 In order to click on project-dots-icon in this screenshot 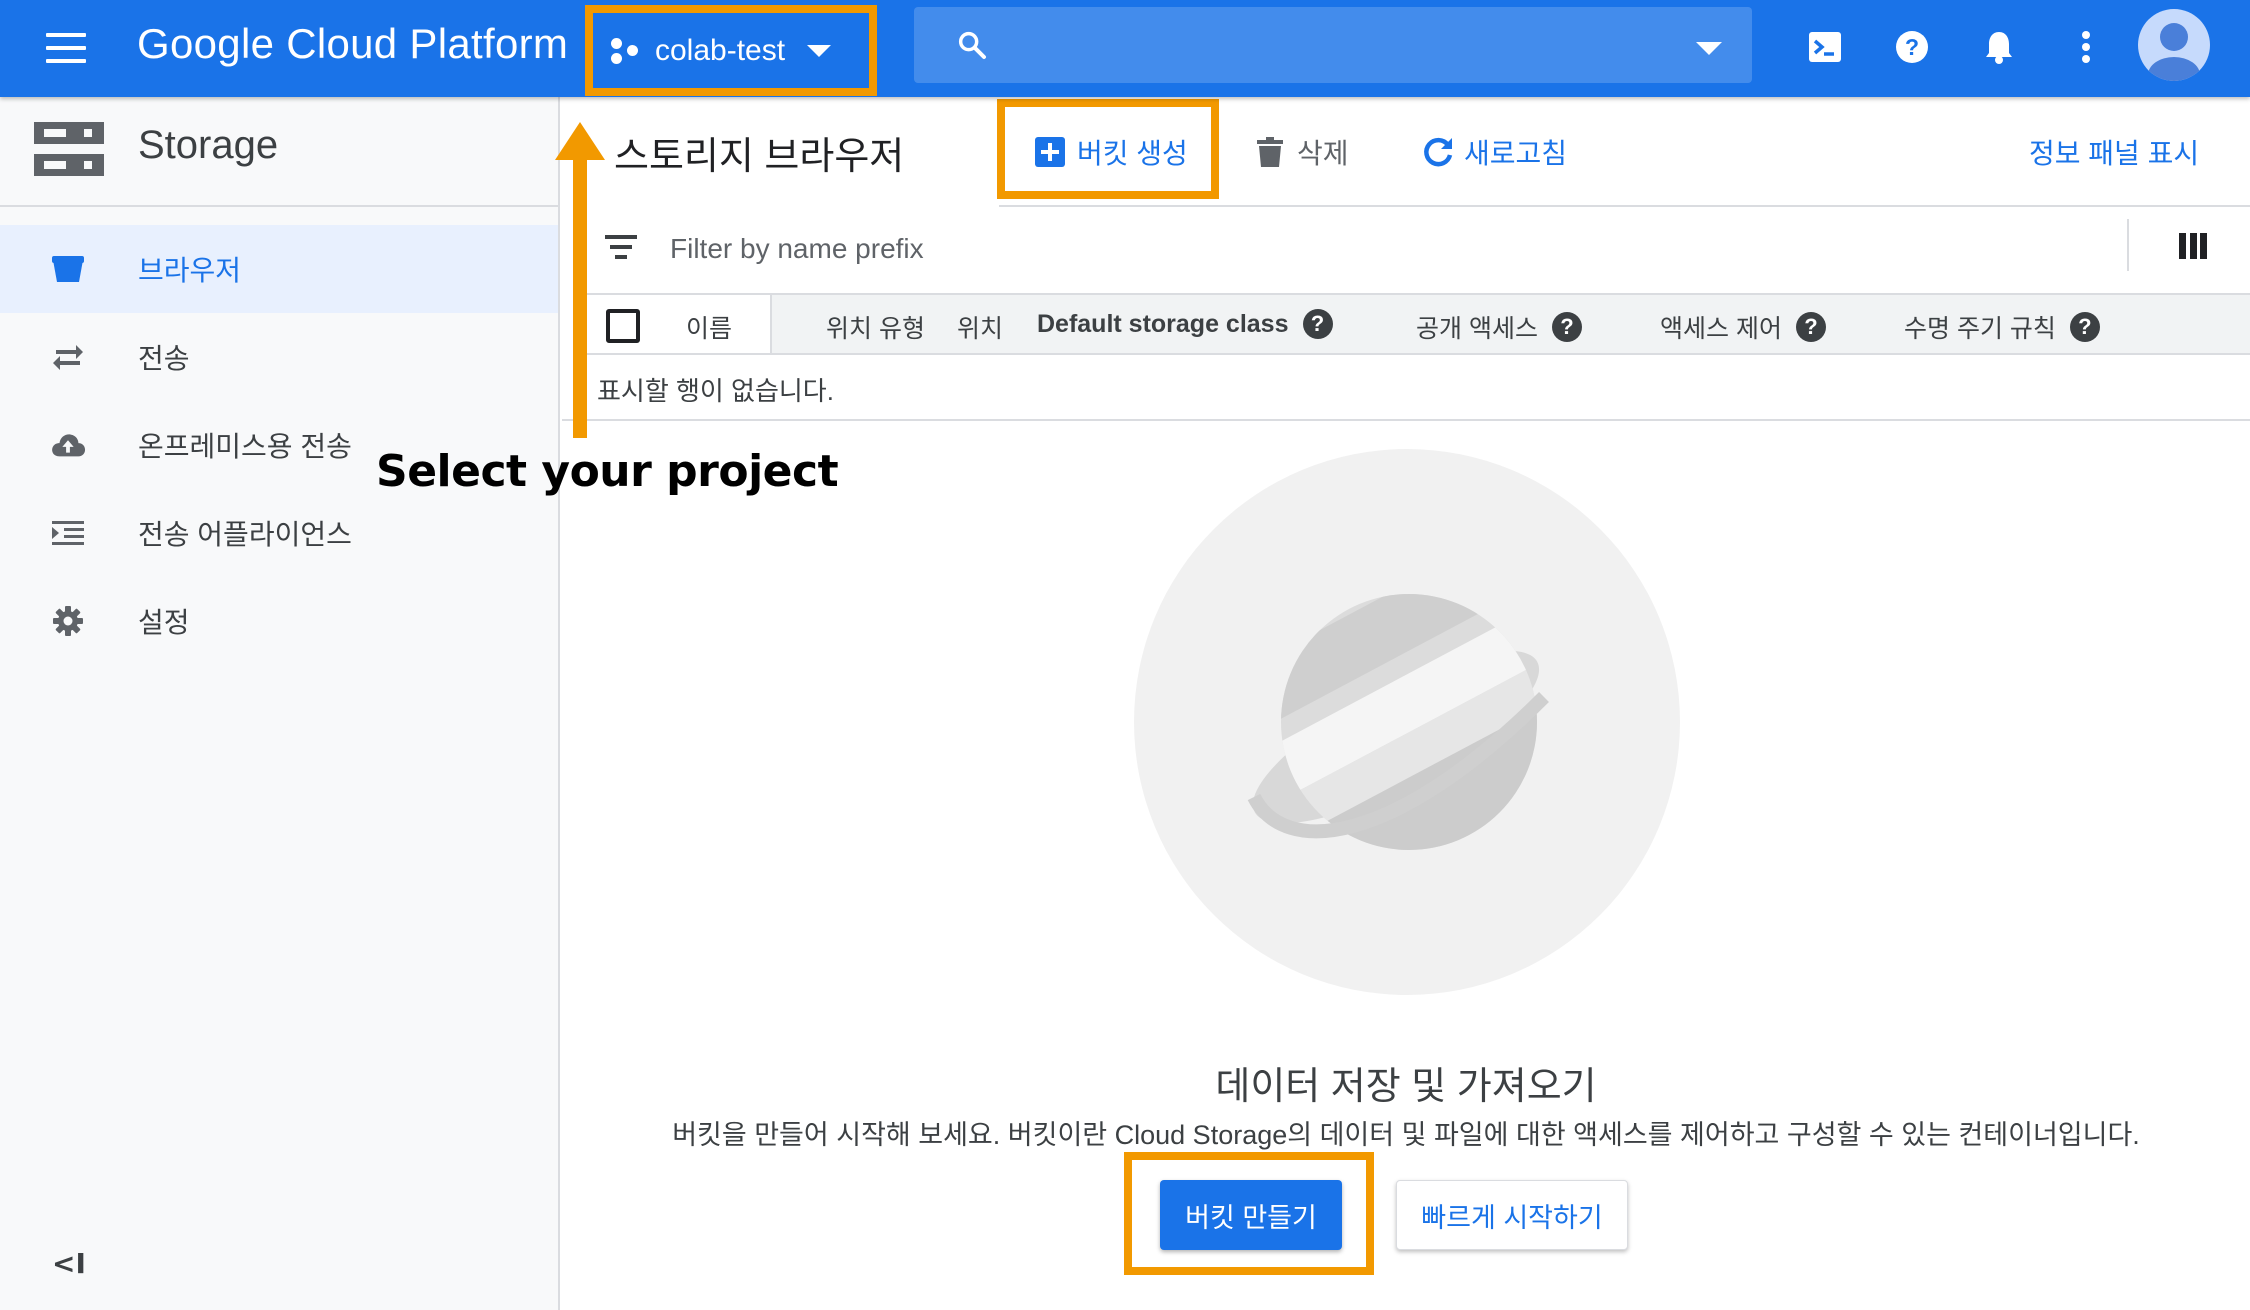, I will do `click(626, 50)`.